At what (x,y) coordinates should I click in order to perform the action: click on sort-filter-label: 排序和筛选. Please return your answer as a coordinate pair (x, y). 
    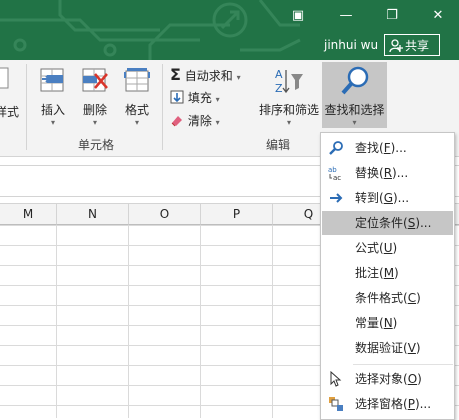
    Looking at the image, I should click on (288, 110).